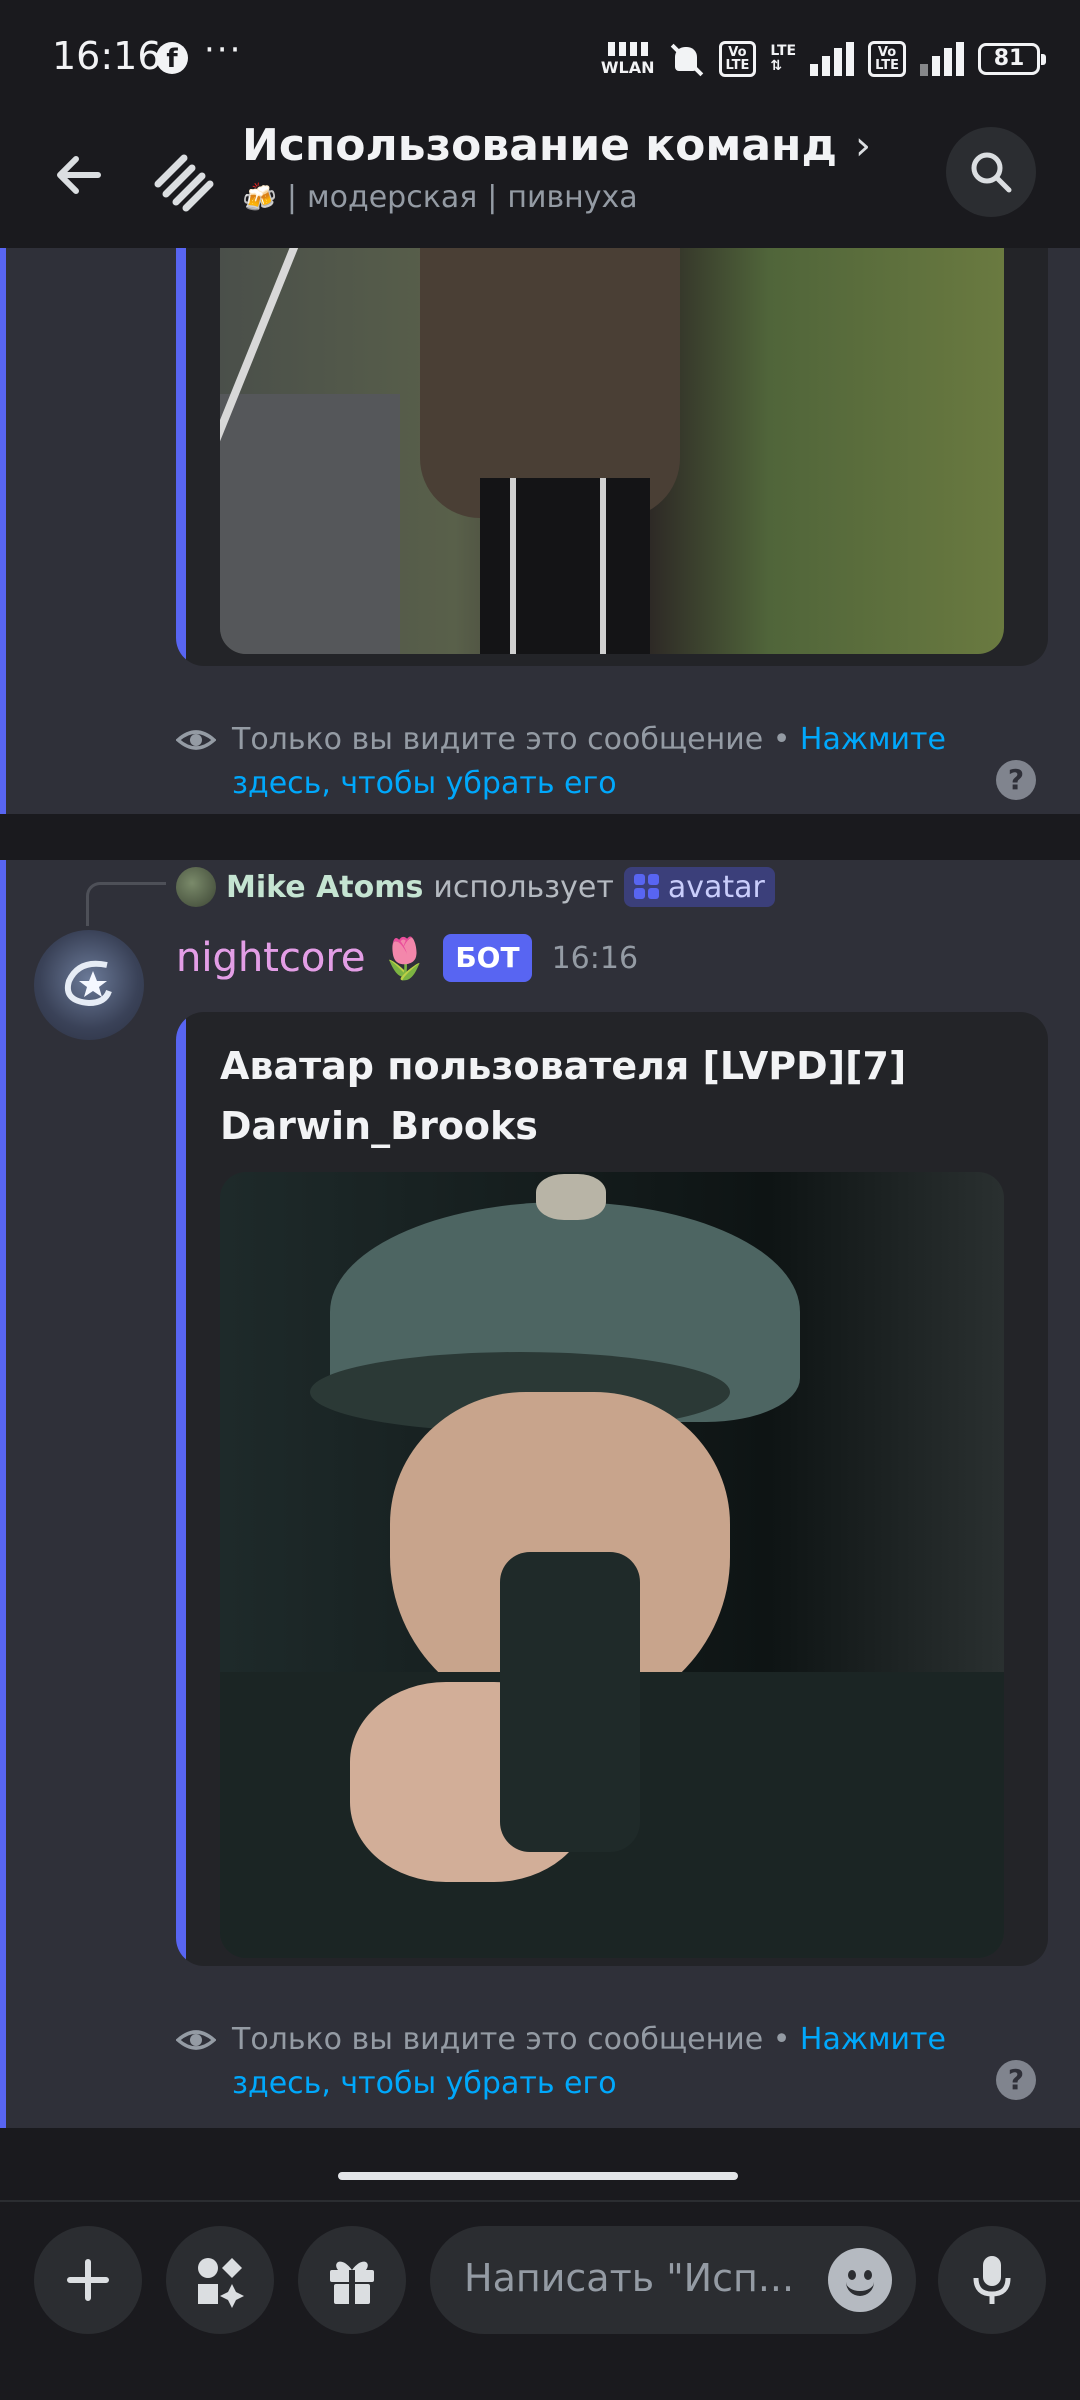 The image size is (1080, 2400). I want to click on status-time: 16:16, so click(107, 56).